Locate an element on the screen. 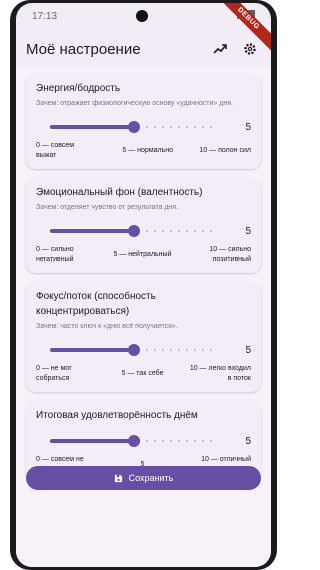 The image size is (320, 570). status-bar: 17:13 DEBUG is located at coordinates (143, 29).